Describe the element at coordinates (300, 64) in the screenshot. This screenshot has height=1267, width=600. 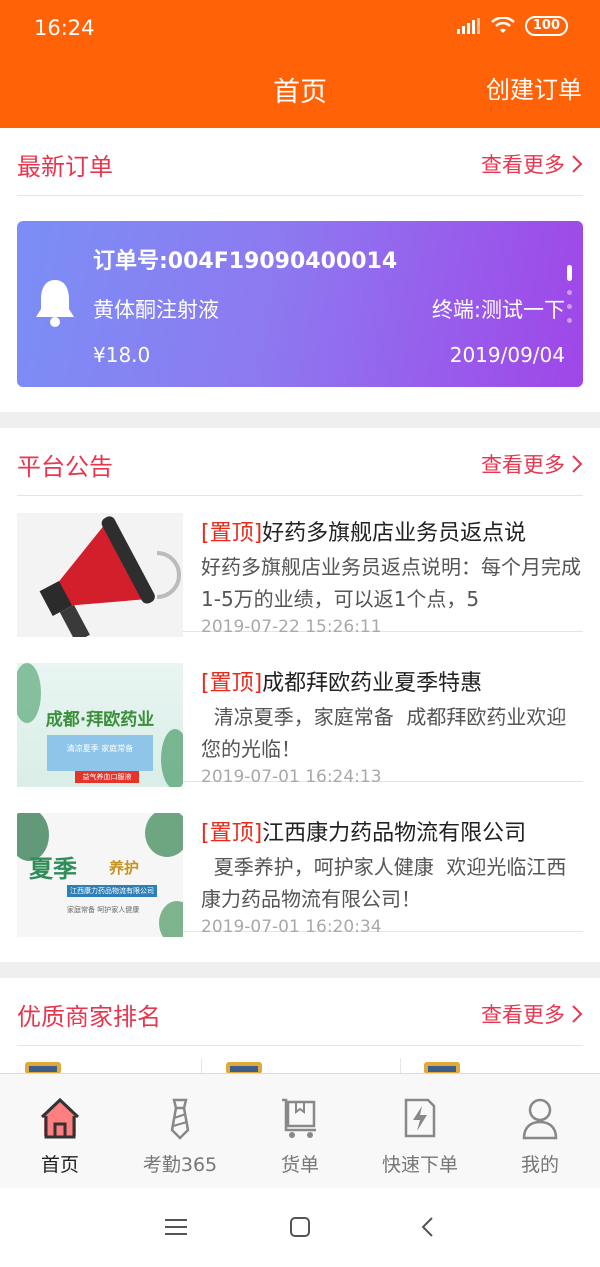
I see `top-app-bar: 16:24 100 首页 创建订单` at that location.